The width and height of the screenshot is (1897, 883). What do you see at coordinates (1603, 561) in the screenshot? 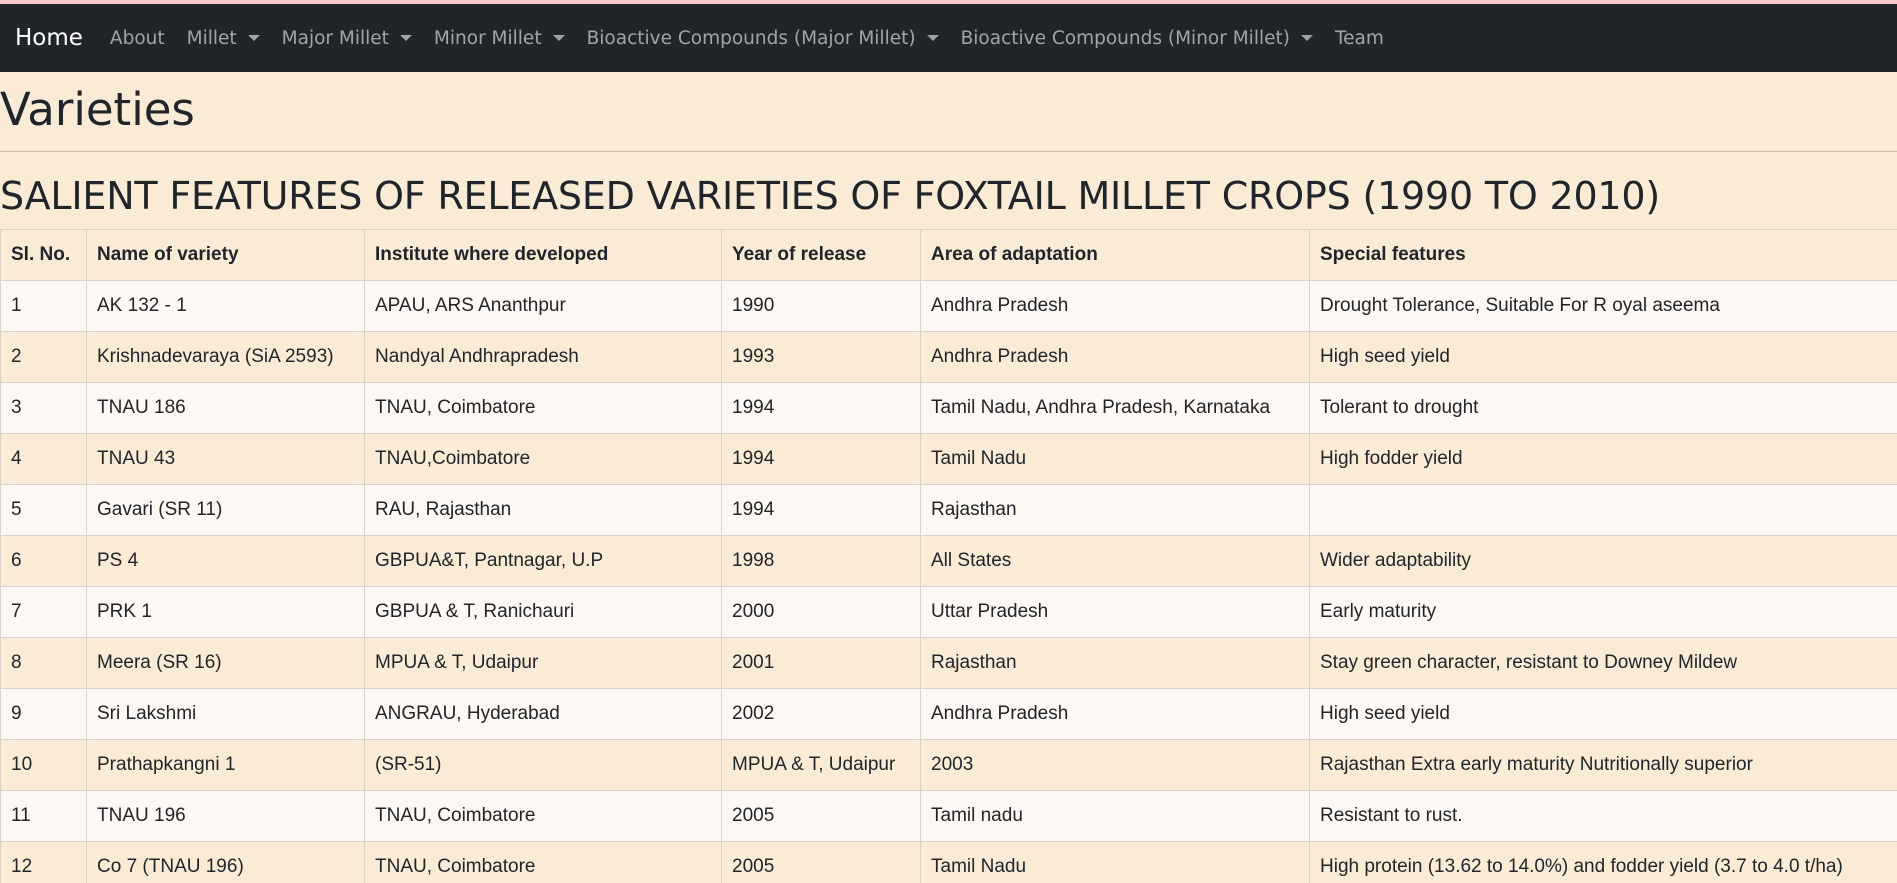
I see `table-cell: Wider adaptability` at bounding box center [1603, 561].